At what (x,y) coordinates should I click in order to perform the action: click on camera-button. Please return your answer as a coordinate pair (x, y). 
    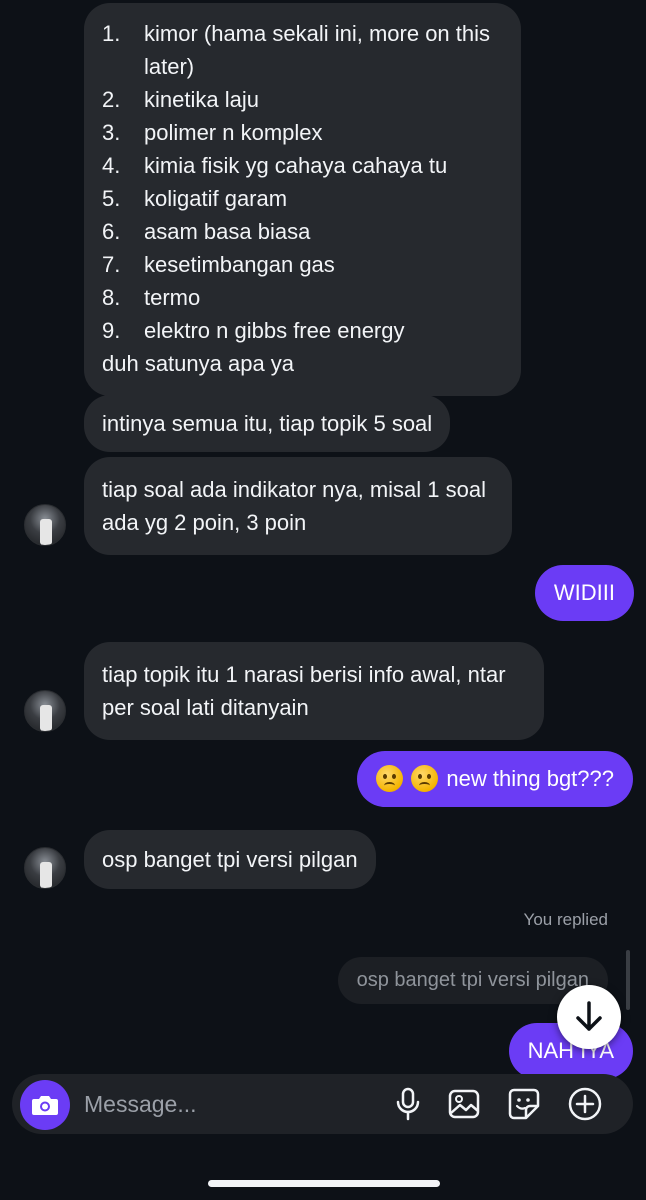
    Looking at the image, I should click on (45, 1105).